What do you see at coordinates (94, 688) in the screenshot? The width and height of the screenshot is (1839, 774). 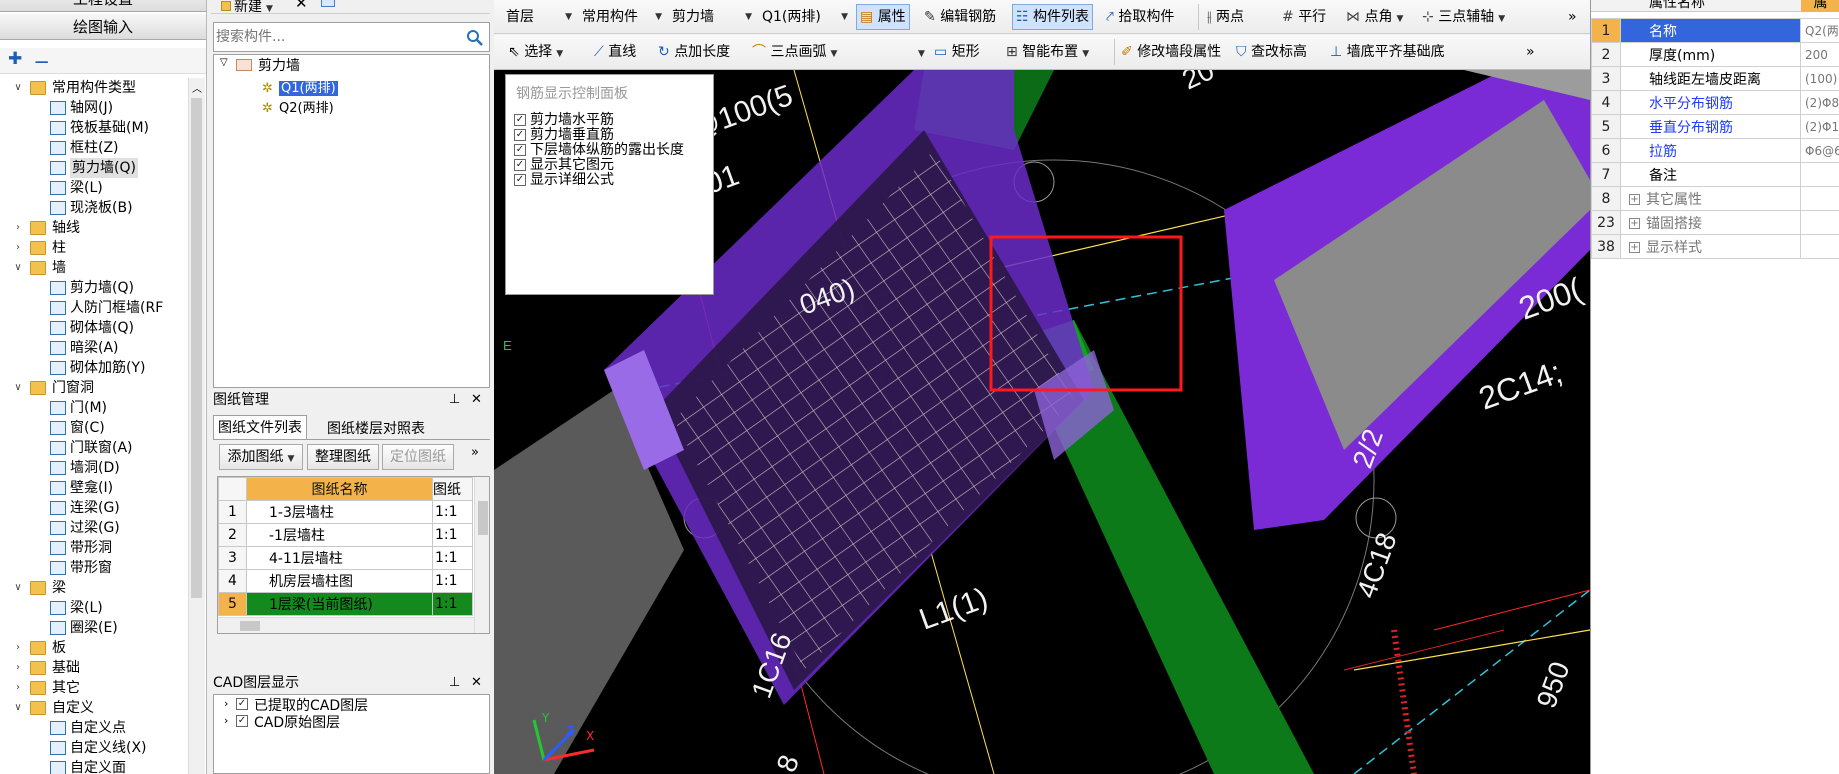 I see `tree-folder: › 其它` at bounding box center [94, 688].